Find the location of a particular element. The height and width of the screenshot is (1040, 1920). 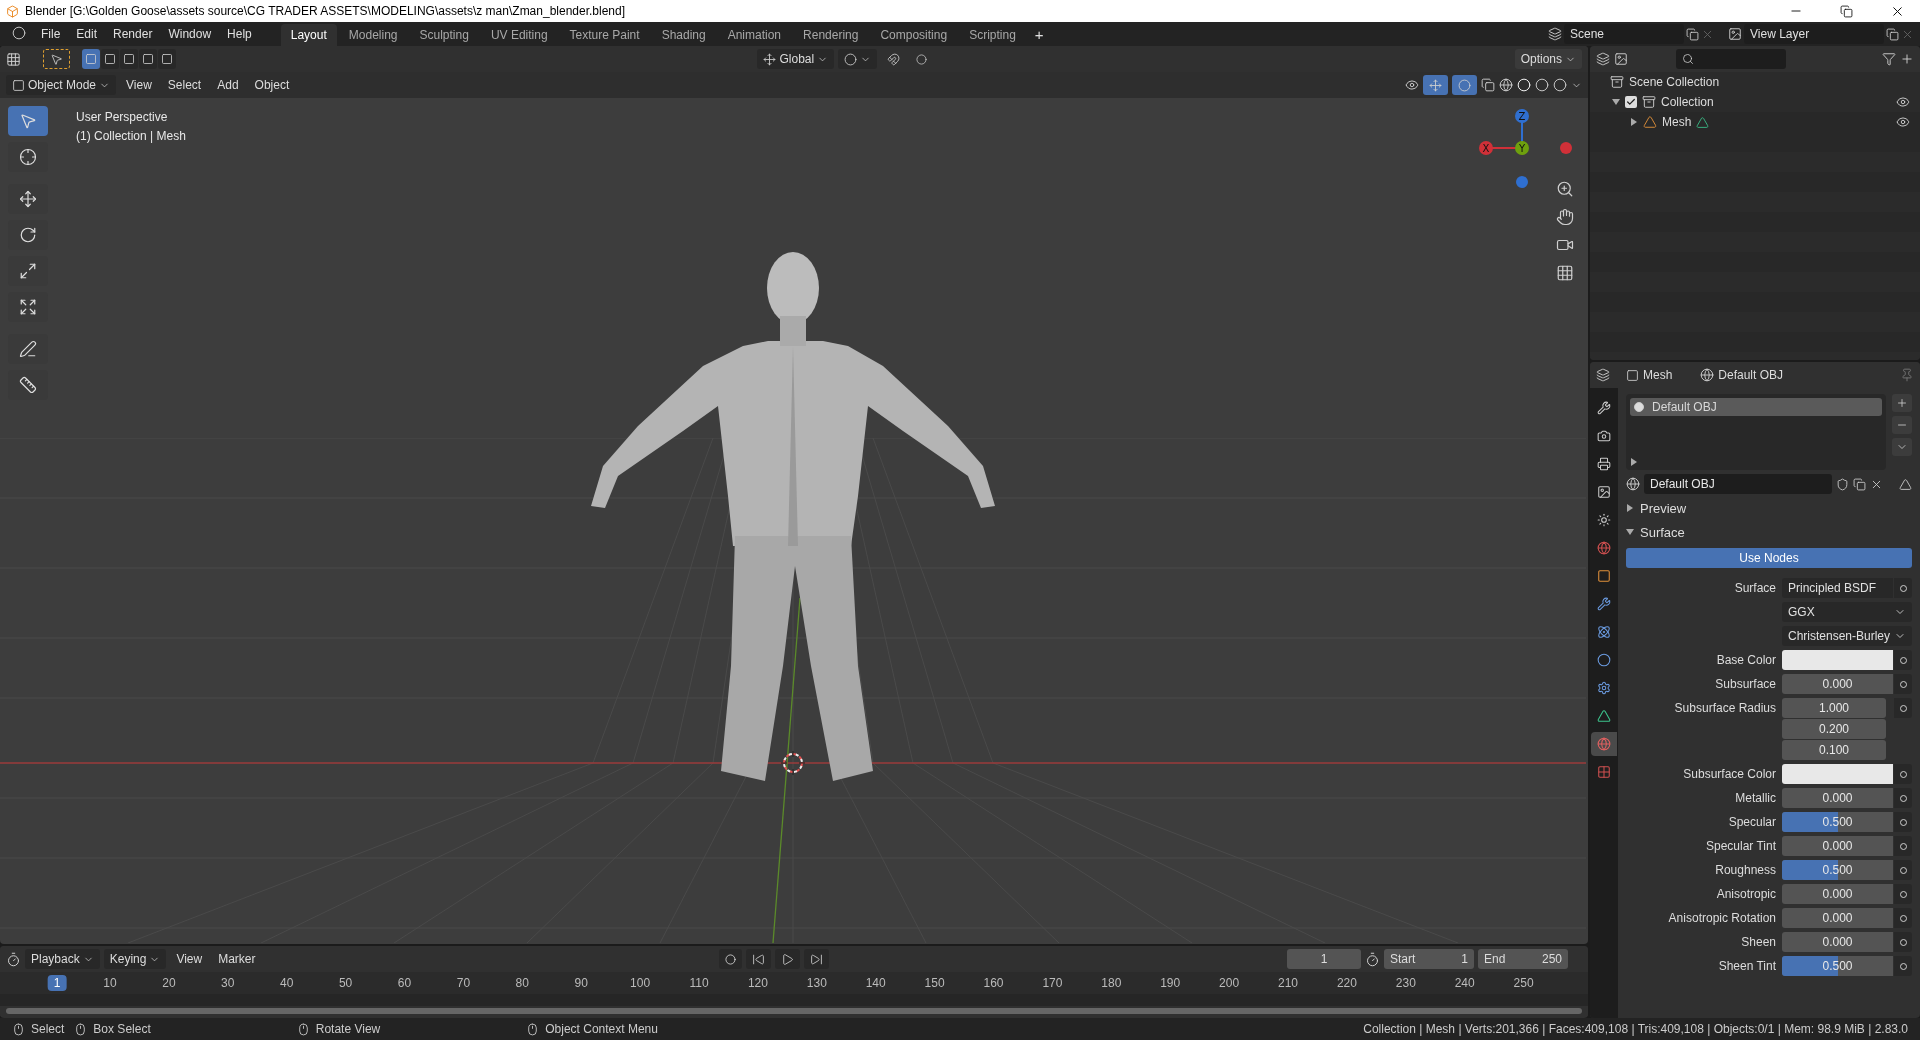

outliner-item: Mesh is located at coordinates (1677, 122).